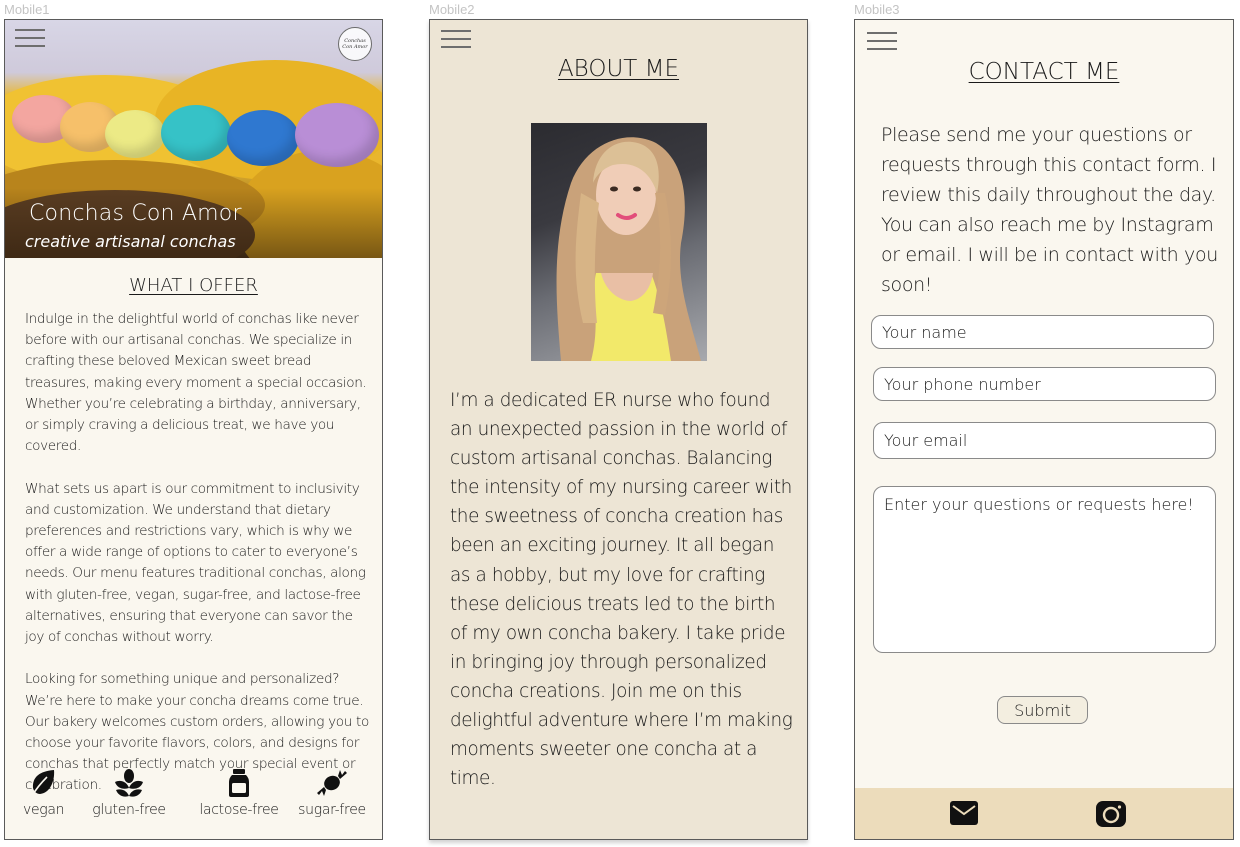  I want to click on diet-label: lactose-free, so click(239, 810).